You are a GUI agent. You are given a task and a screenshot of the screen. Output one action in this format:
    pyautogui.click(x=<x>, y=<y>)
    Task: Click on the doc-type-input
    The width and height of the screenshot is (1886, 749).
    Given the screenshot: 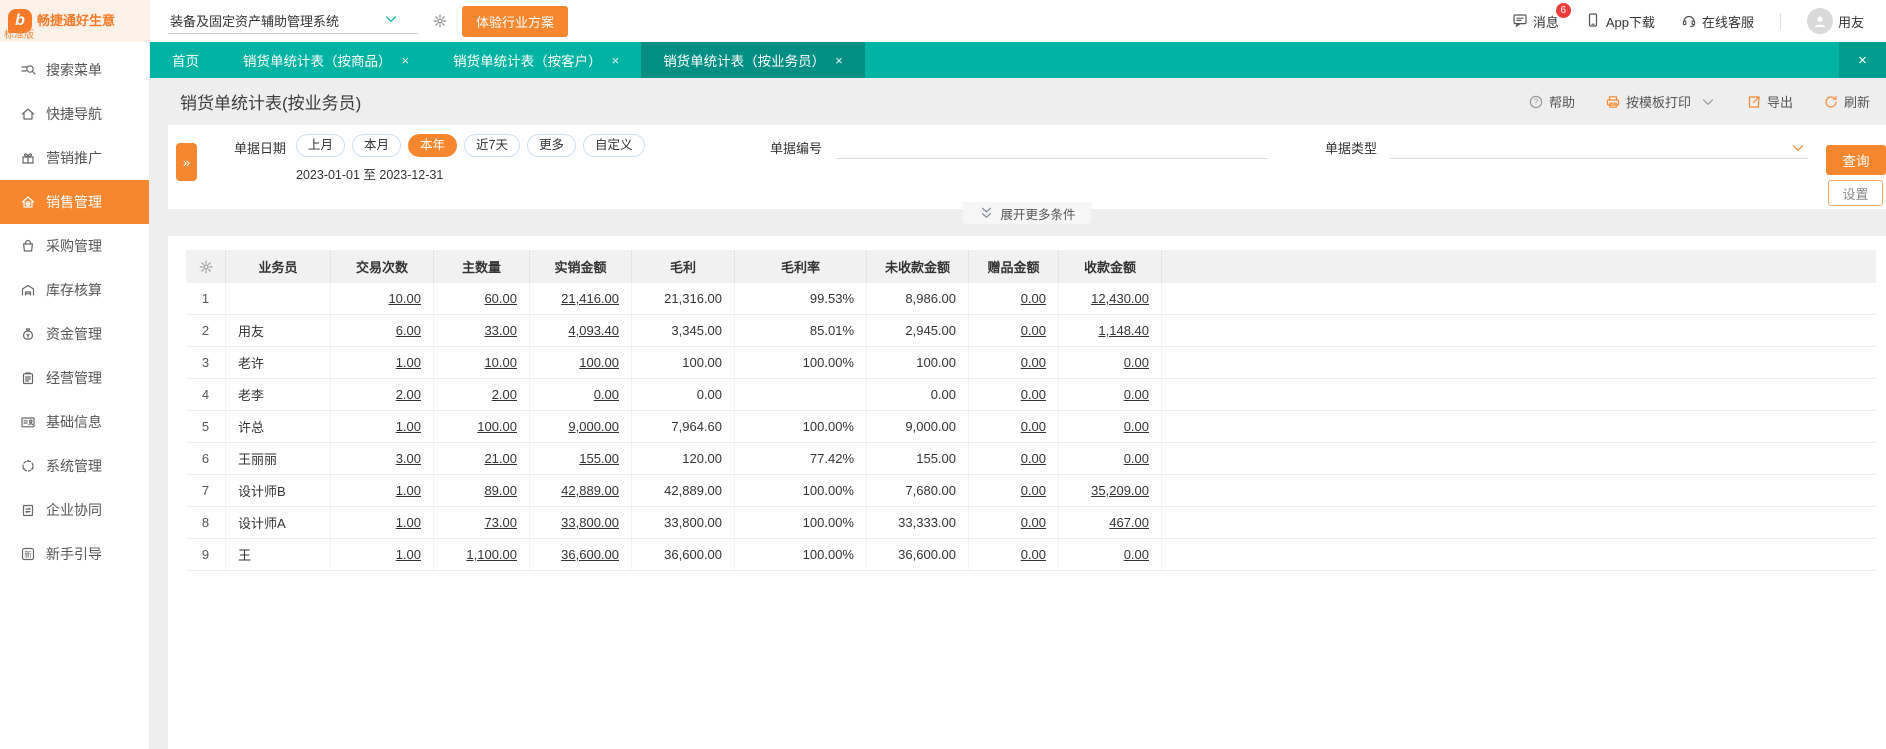 What is the action you would take?
    pyautogui.click(x=1599, y=146)
    